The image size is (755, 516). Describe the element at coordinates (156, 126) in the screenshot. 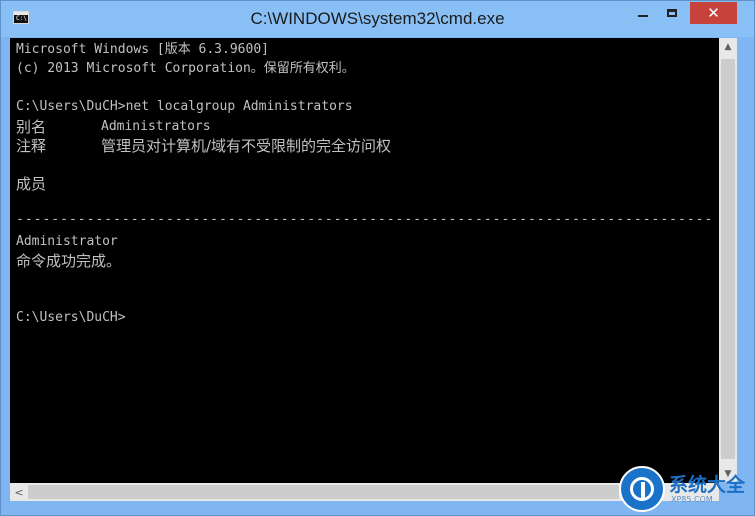

I see `alias-value: Administrators` at that location.